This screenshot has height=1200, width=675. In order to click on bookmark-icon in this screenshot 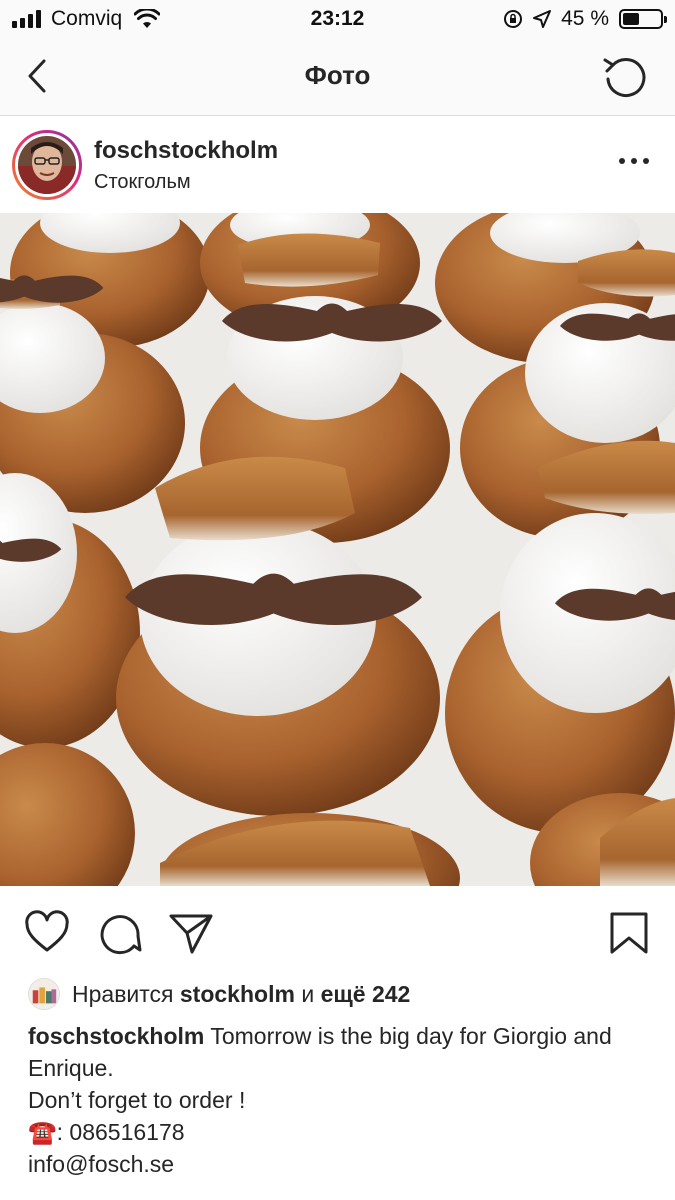, I will do `click(629, 933)`.